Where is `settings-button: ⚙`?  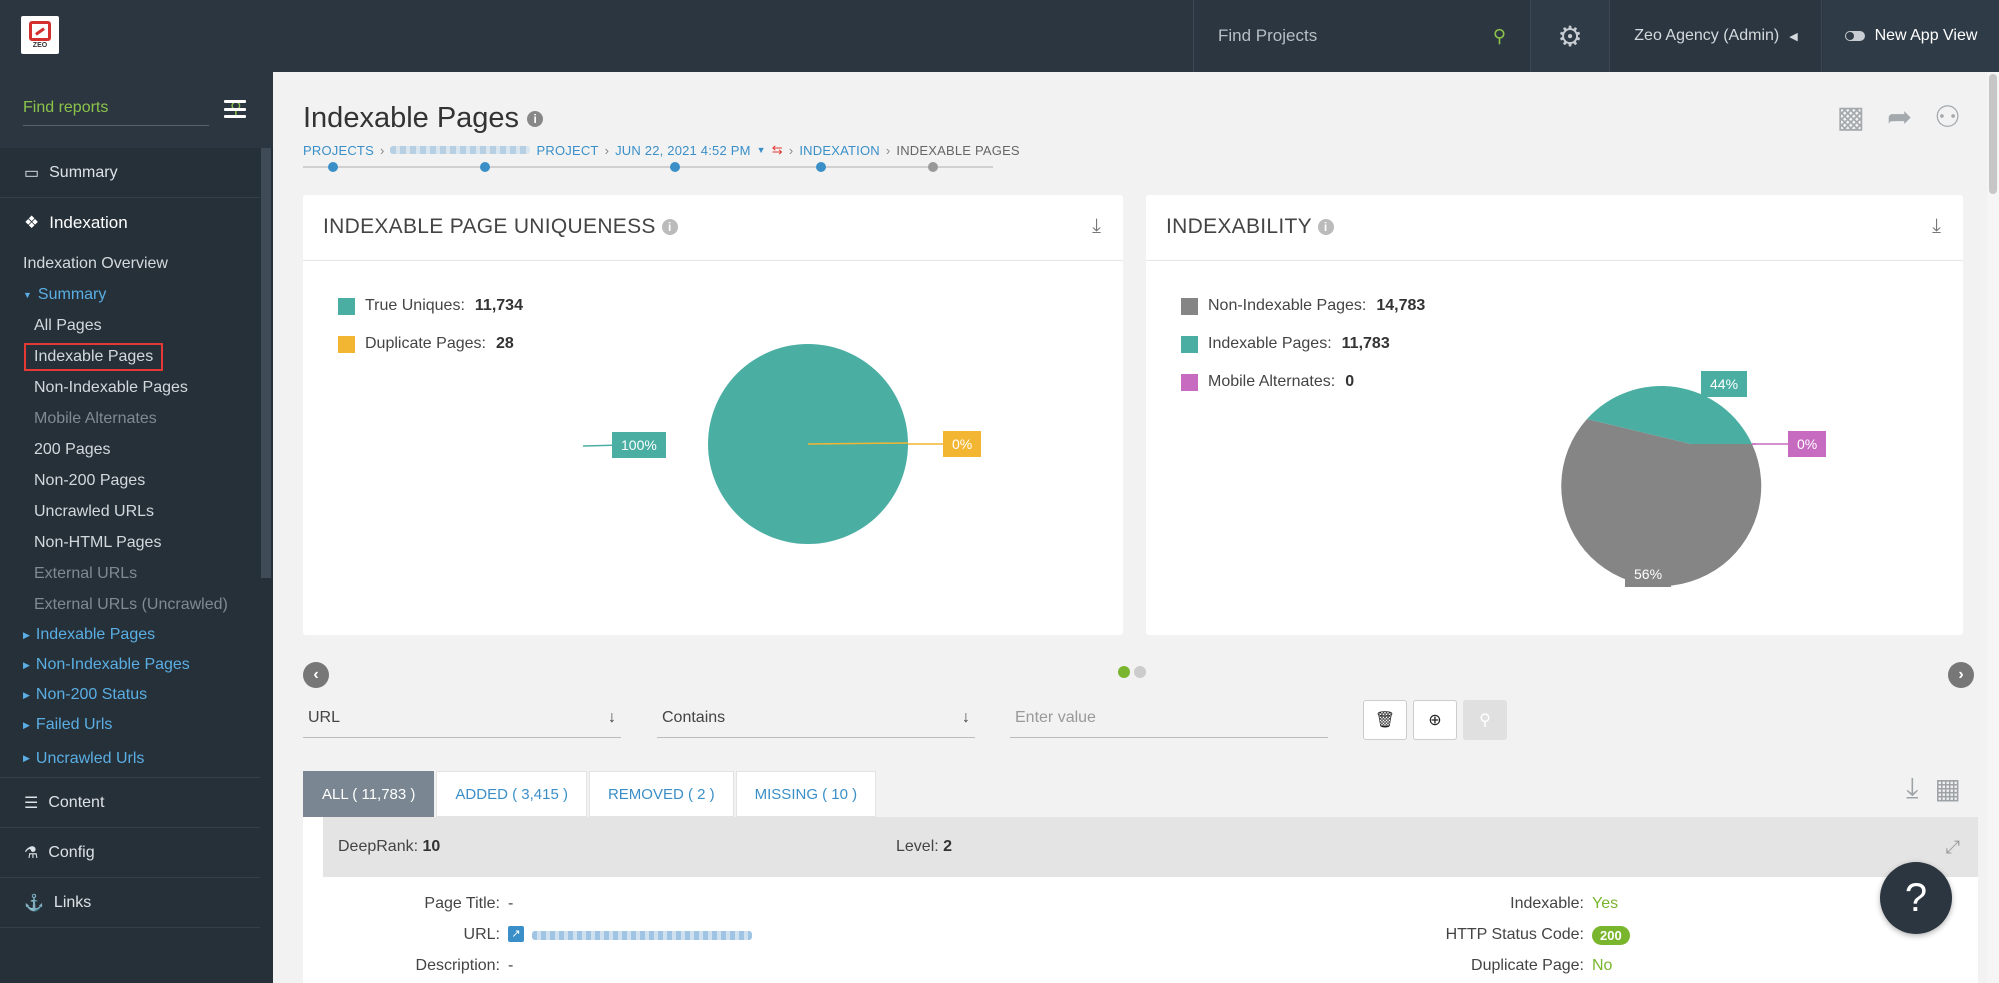 settings-button: ⚙ is located at coordinates (1570, 36).